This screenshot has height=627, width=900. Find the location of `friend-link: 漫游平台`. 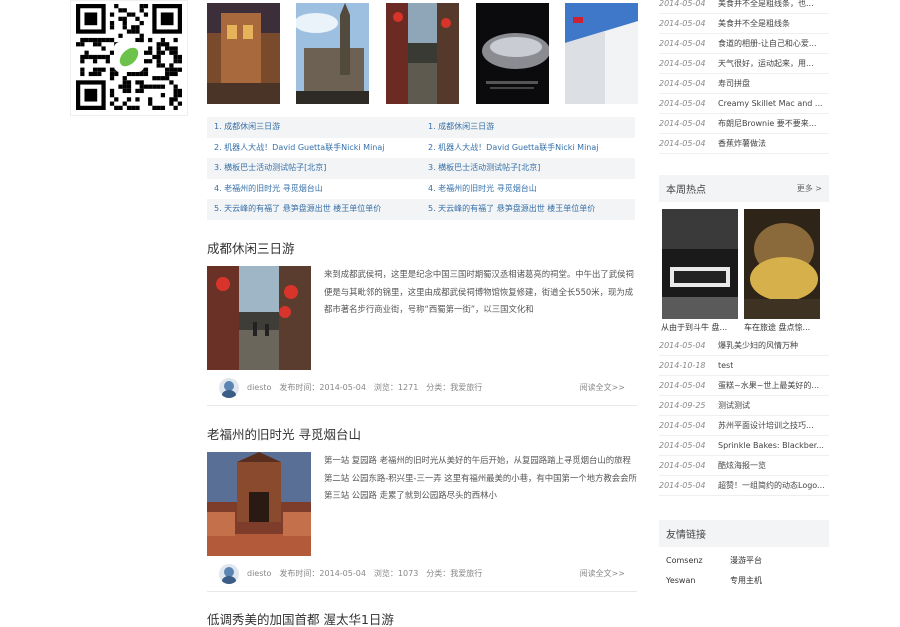

friend-link: 漫游平台 is located at coordinates (762, 561).